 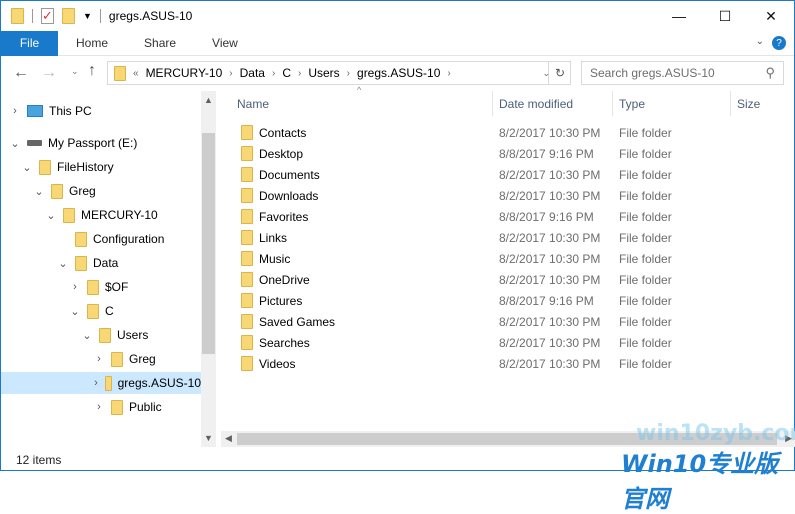 I want to click on file-row: Links 8/2/2017 10:30 PM File folder, so click(x=511, y=237).